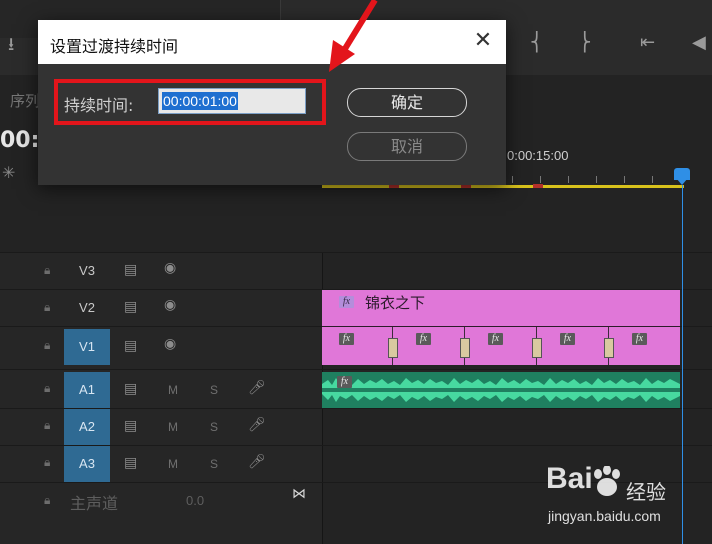 Image resolution: width=712 pixels, height=544 pixels. I want to click on dialog-title: 设置过渡持续时间, so click(114, 46).